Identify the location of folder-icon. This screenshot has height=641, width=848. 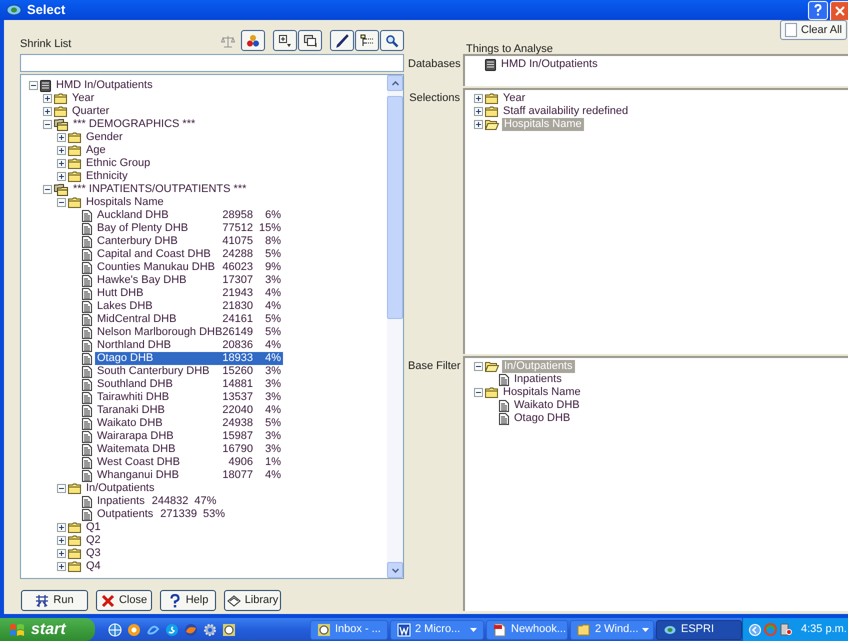
(60, 98).